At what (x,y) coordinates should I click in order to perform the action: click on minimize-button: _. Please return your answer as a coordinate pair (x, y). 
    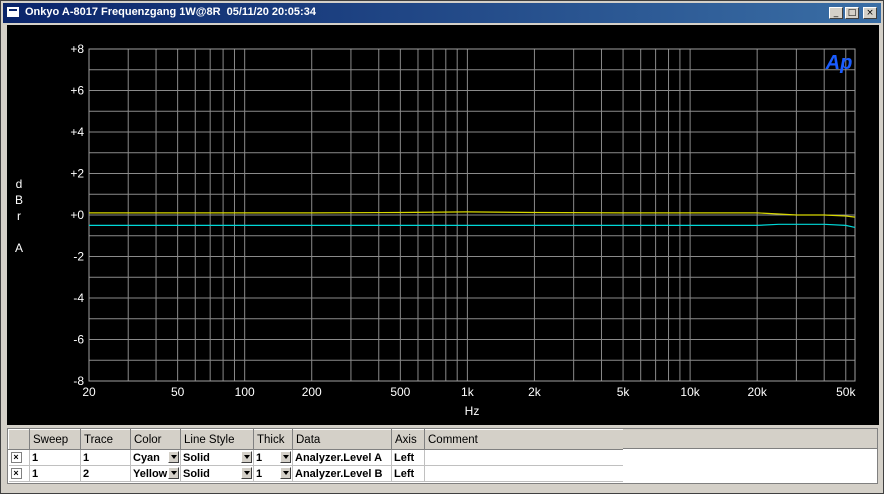
    Looking at the image, I should click on (836, 13).